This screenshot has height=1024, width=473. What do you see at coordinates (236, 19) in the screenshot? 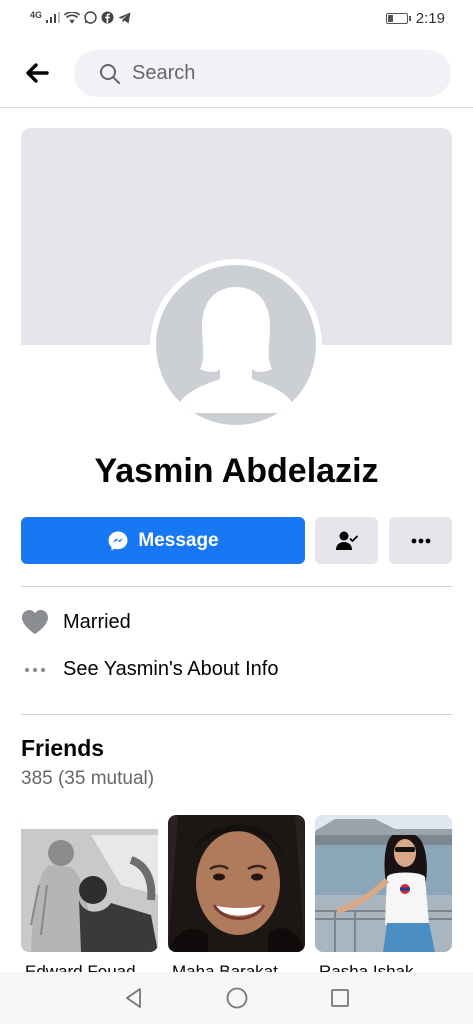
I see `status-bar: 4G 2:19` at bounding box center [236, 19].